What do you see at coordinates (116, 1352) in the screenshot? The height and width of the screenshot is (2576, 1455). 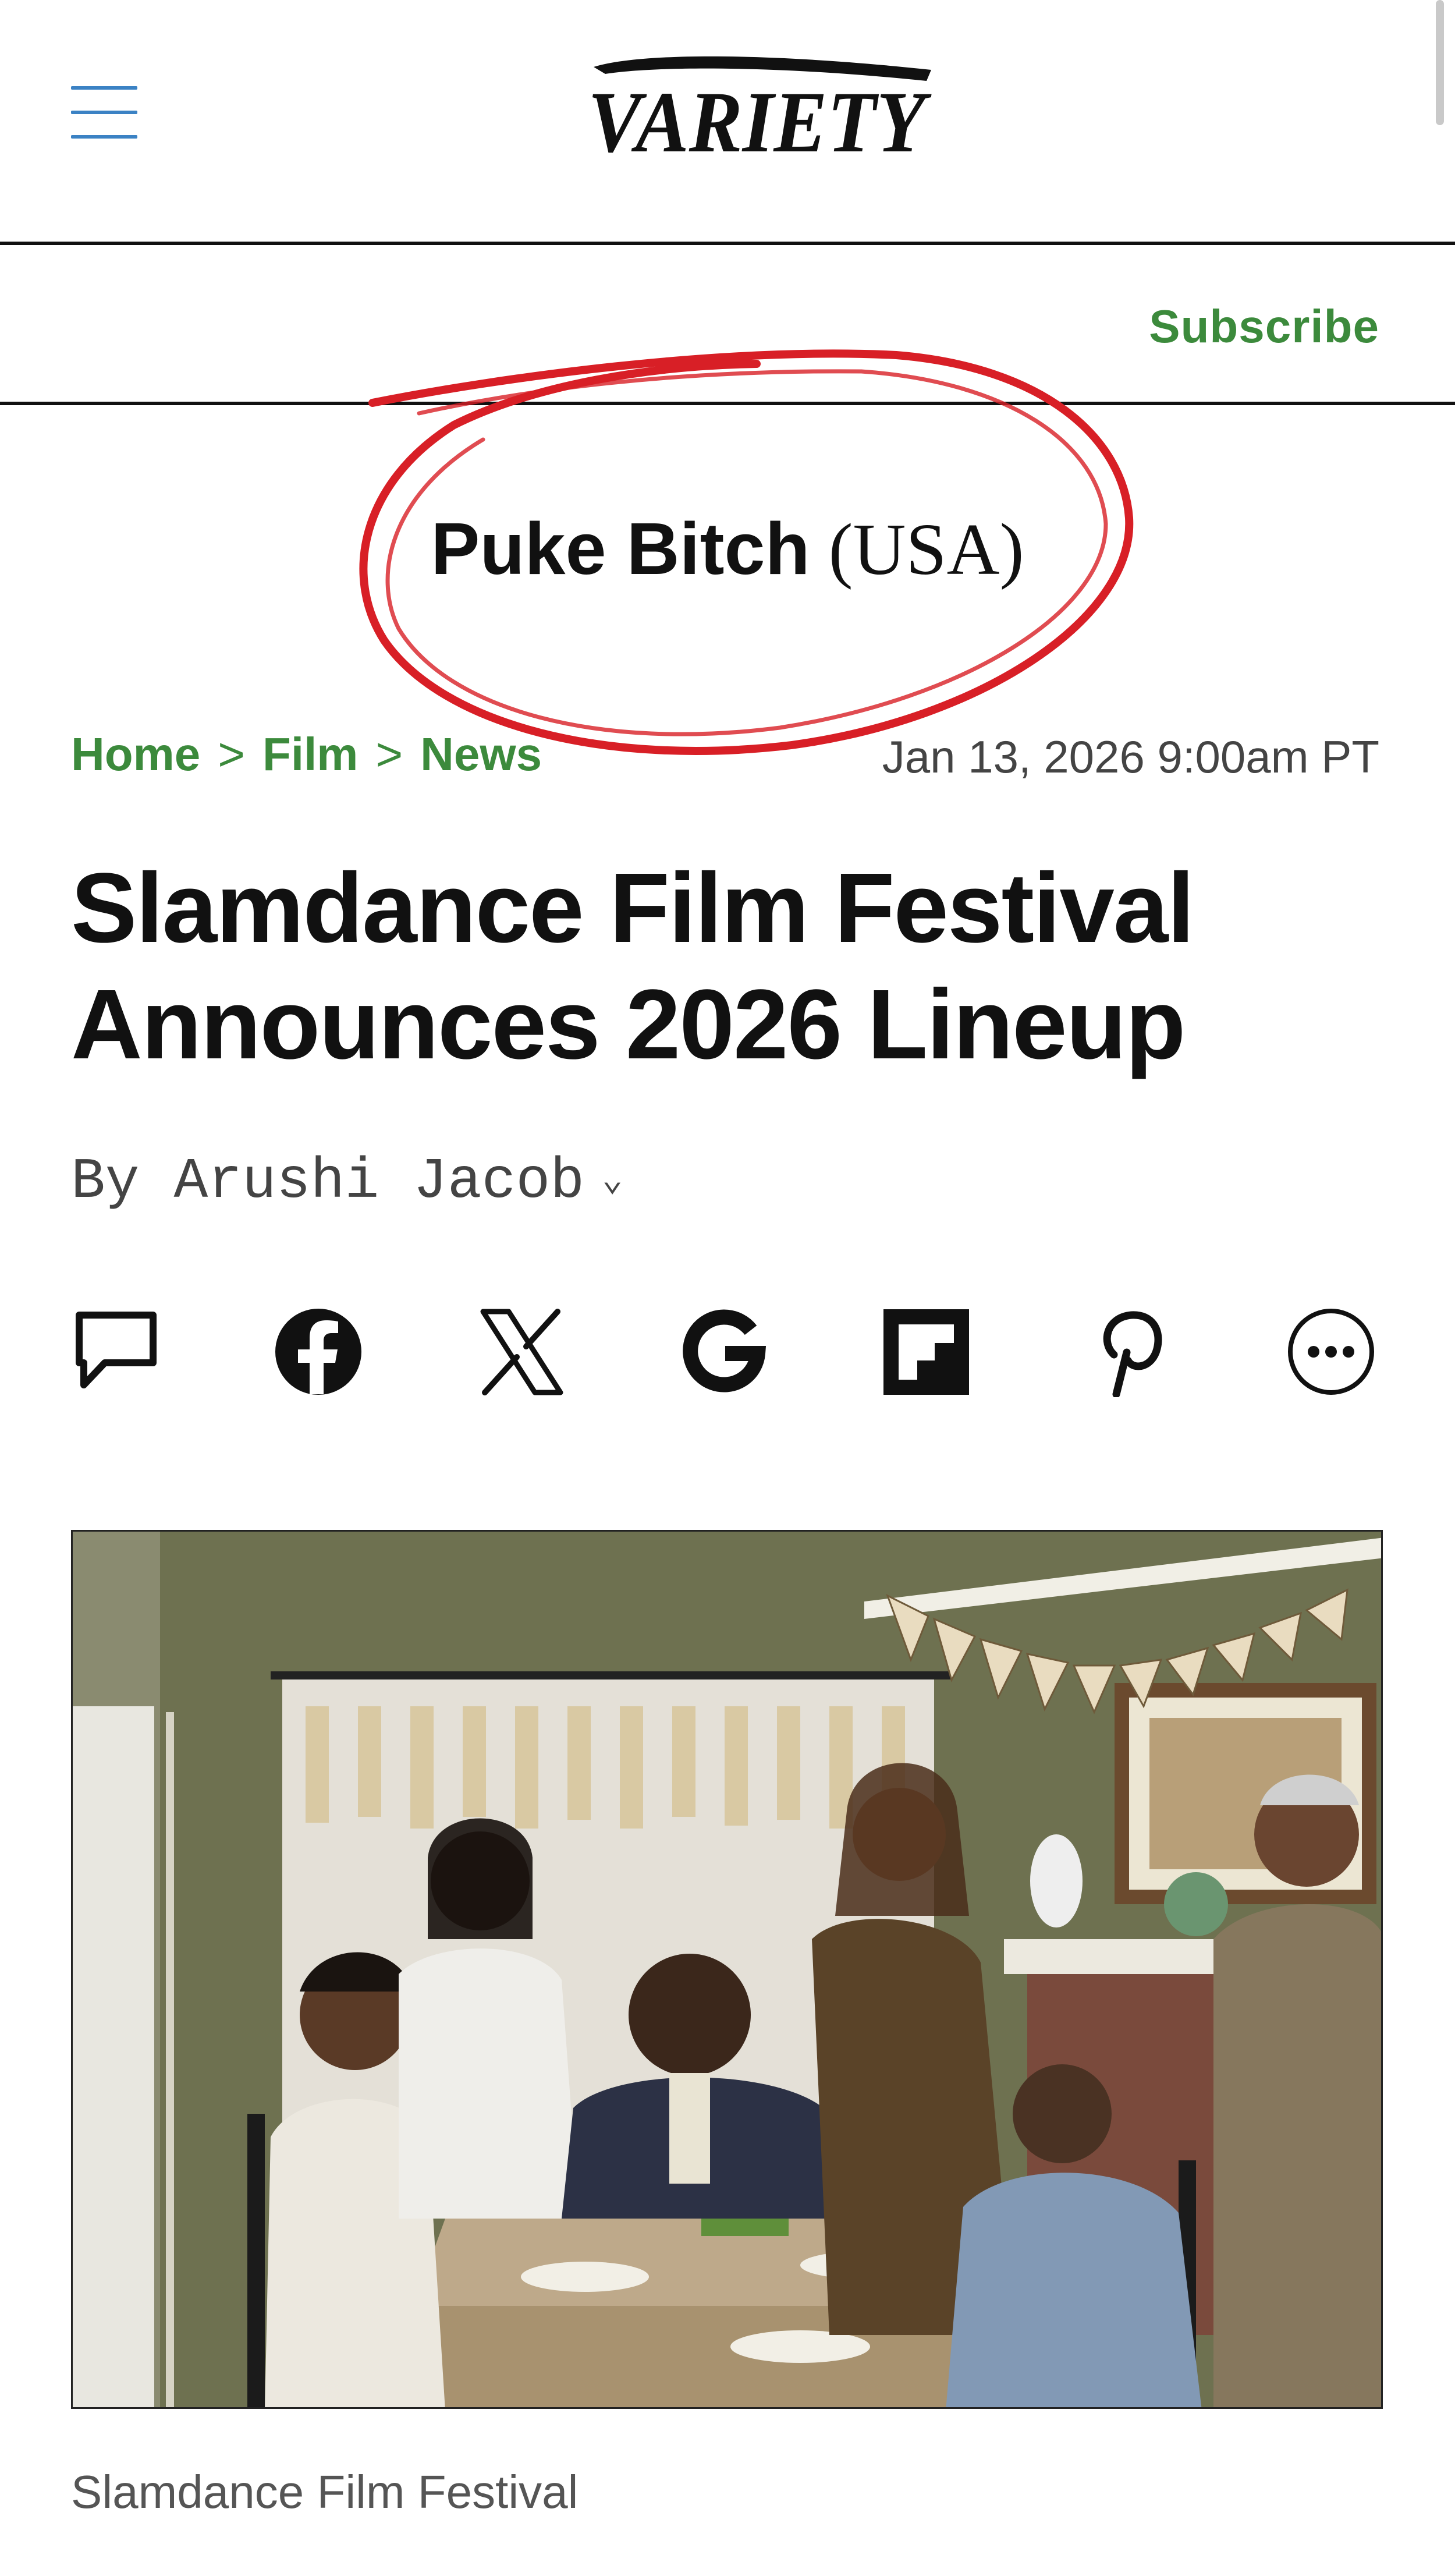 I see `comment-icon` at bounding box center [116, 1352].